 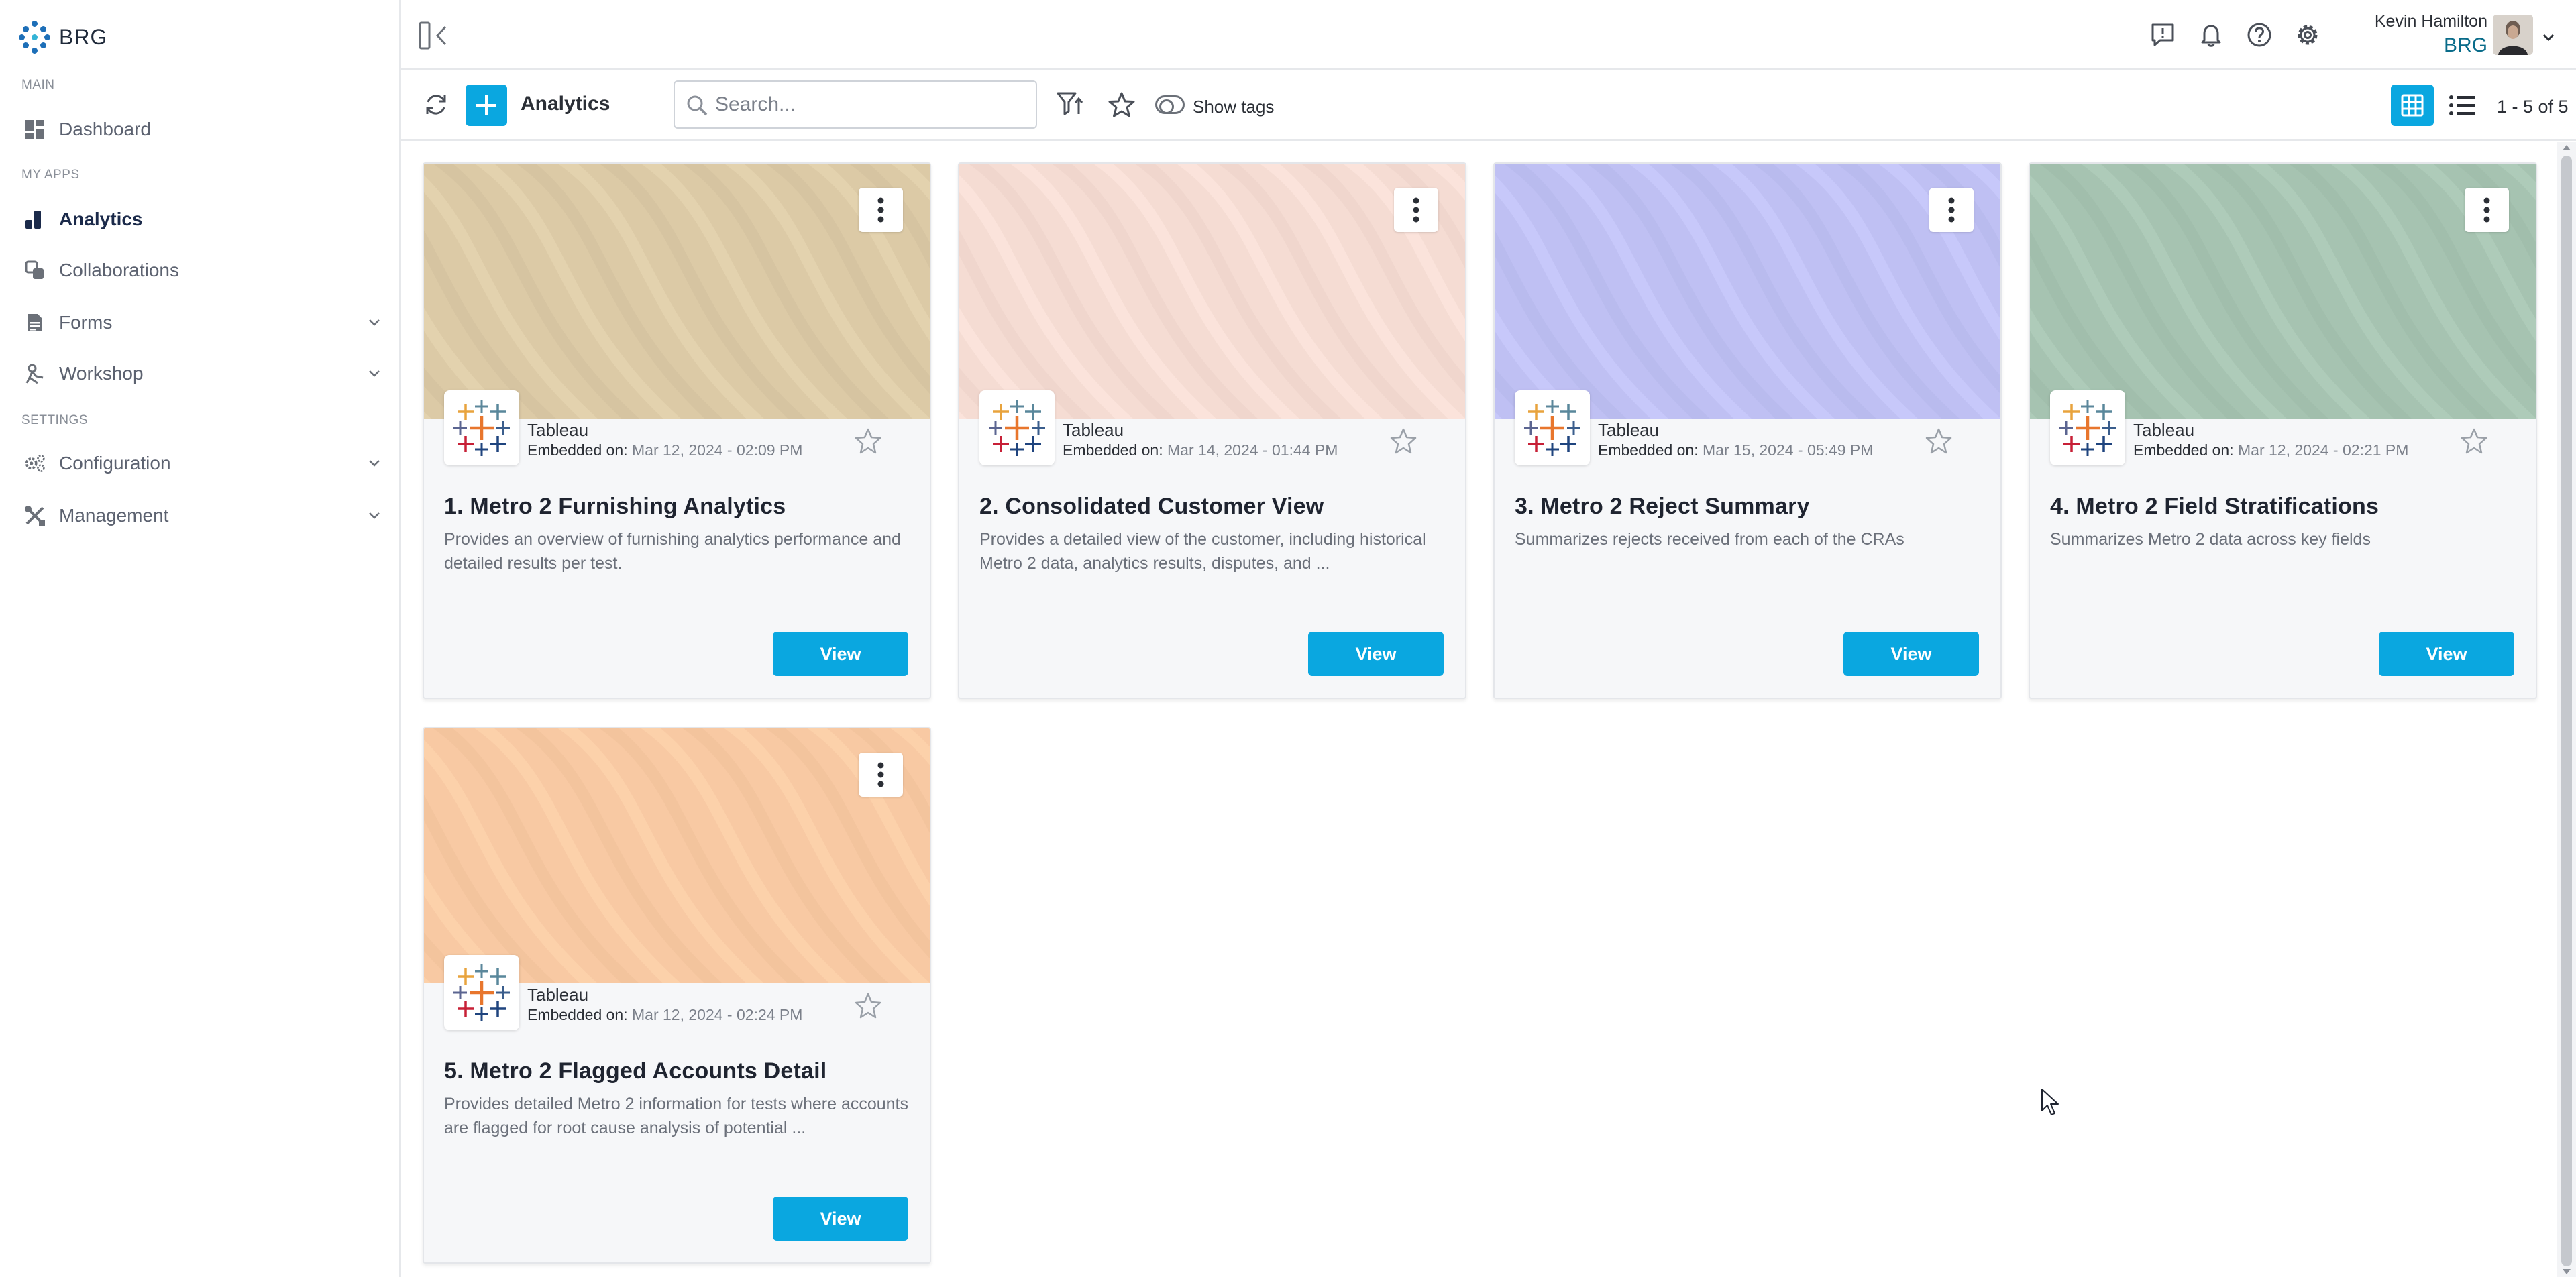 What do you see at coordinates (86, 322) in the screenshot?
I see `sidebar-item-label: Forms` at bounding box center [86, 322].